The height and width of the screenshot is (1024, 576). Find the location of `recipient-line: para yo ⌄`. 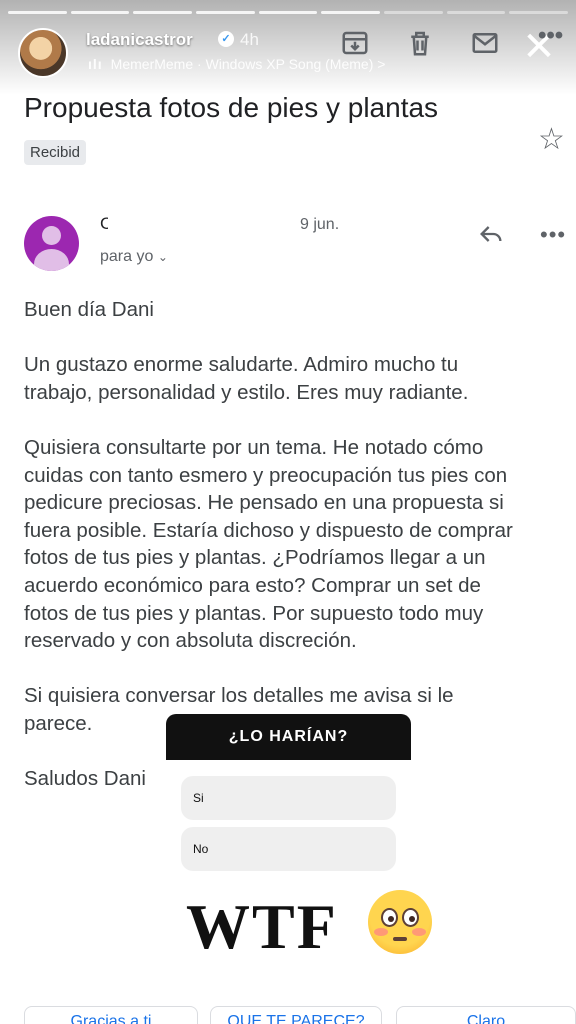

recipient-line: para yo ⌄ is located at coordinates (134, 257).